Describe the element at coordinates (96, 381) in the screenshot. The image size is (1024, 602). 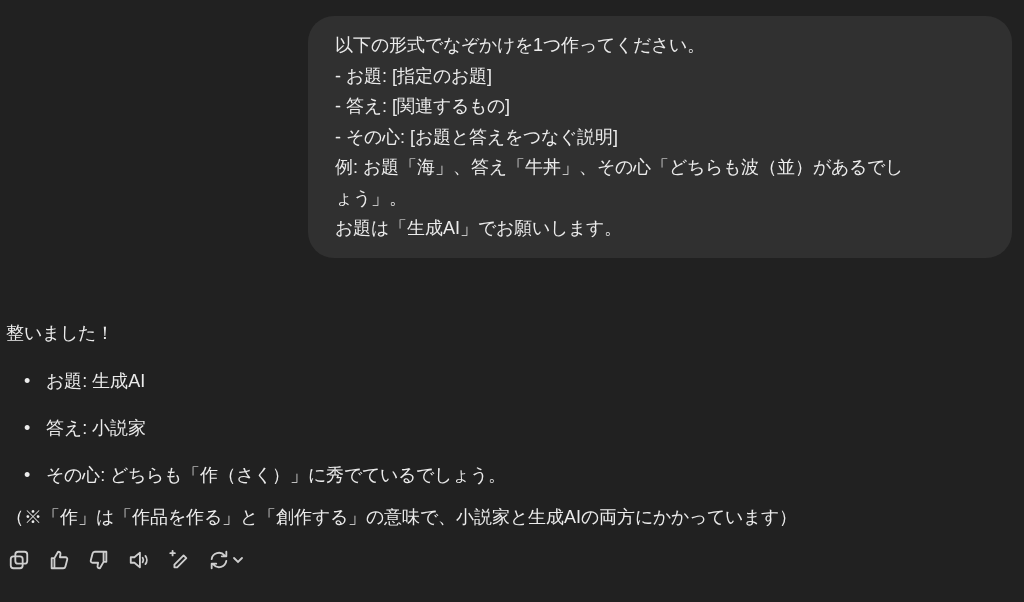
I see `bullet-text: お題: 生成AI` at that location.